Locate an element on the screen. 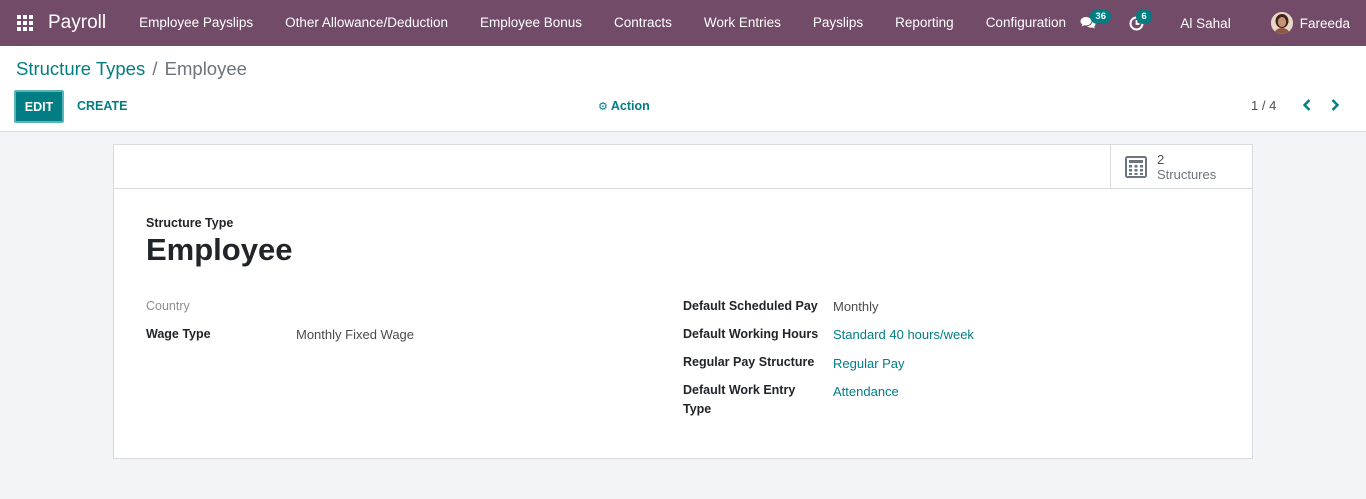  pager-next-button is located at coordinates (1335, 106).